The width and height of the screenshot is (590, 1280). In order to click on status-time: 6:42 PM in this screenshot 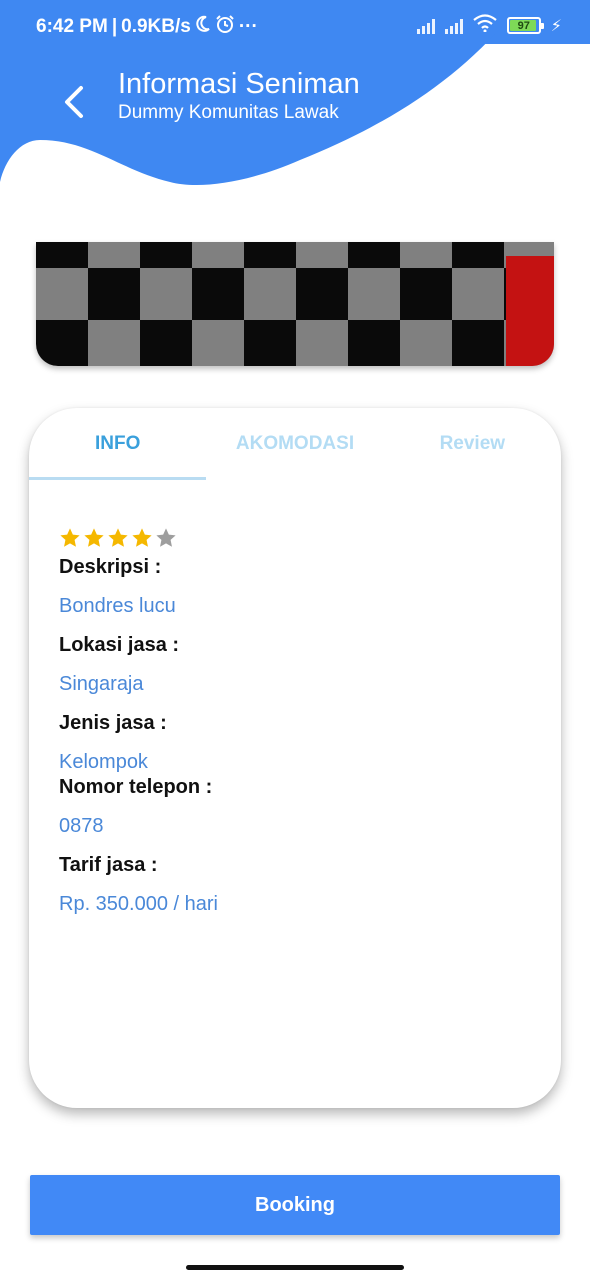, I will do `click(72, 26)`.